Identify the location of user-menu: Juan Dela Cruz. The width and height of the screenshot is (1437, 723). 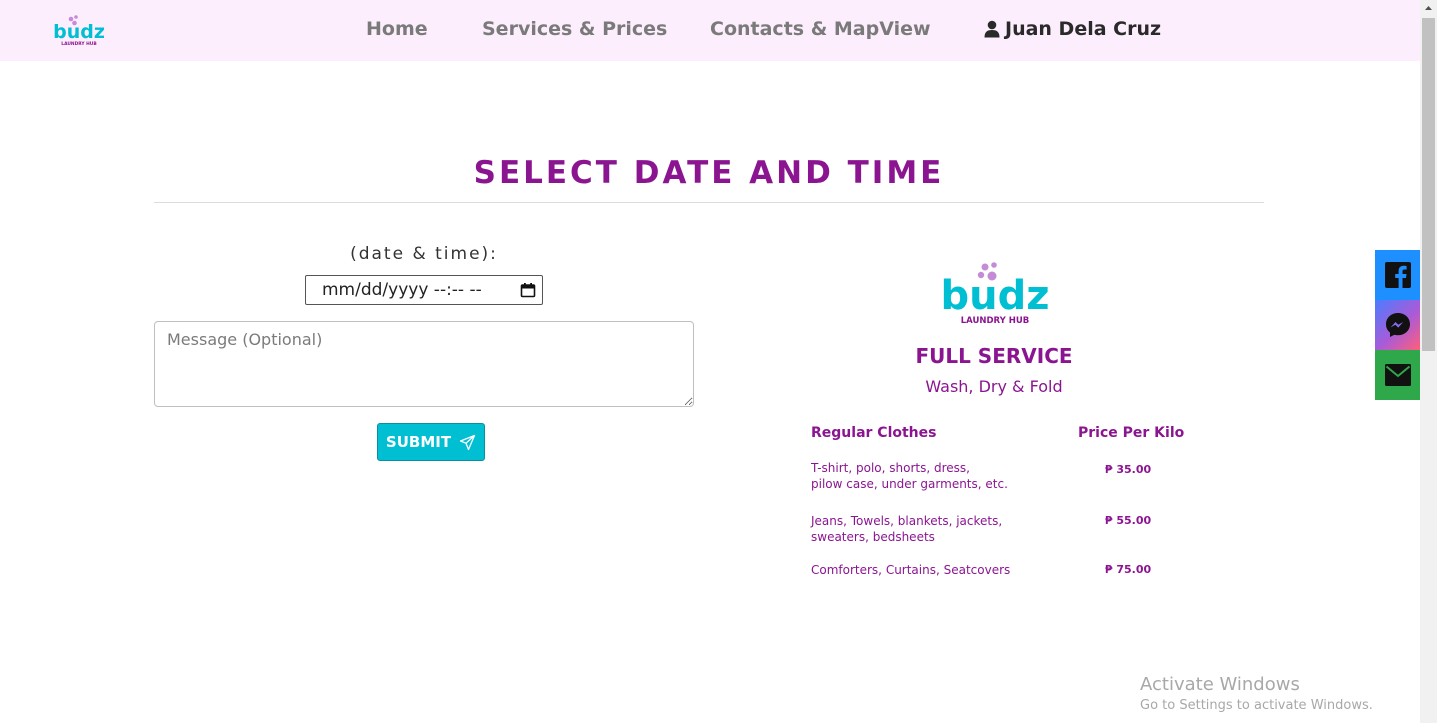
(1072, 29).